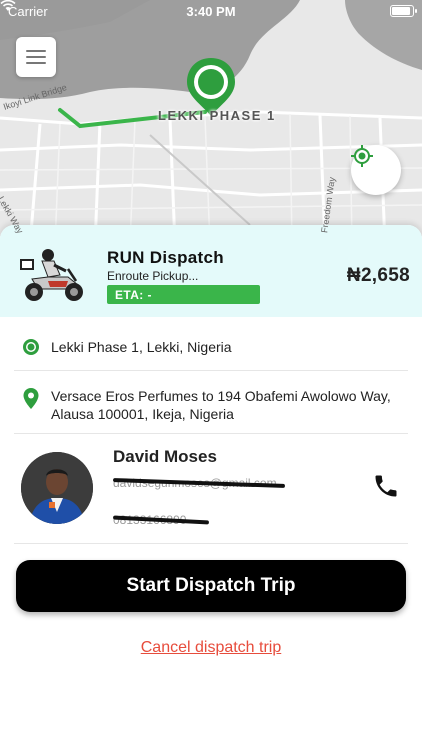 Image resolution: width=422 pixels, height=750 pixels. Describe the element at coordinates (141, 347) in the screenshot. I see `pickup-address: Lekki Phase 1, Lekki, Nigeria` at that location.